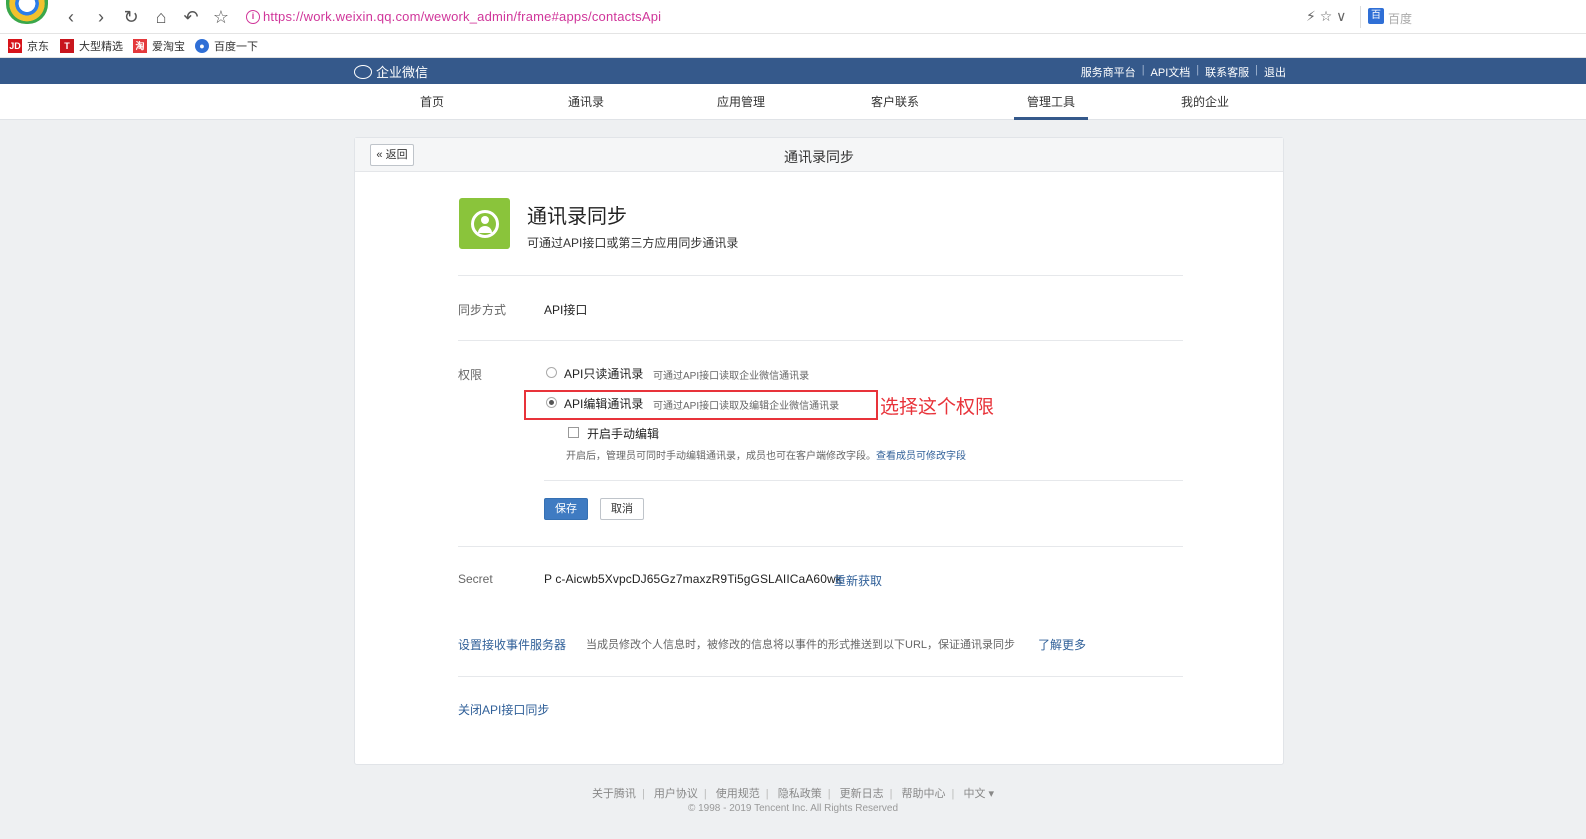 The width and height of the screenshot is (1586, 839). What do you see at coordinates (101, 47) in the screenshot?
I see `bookmark-label: 大型精选` at bounding box center [101, 47].